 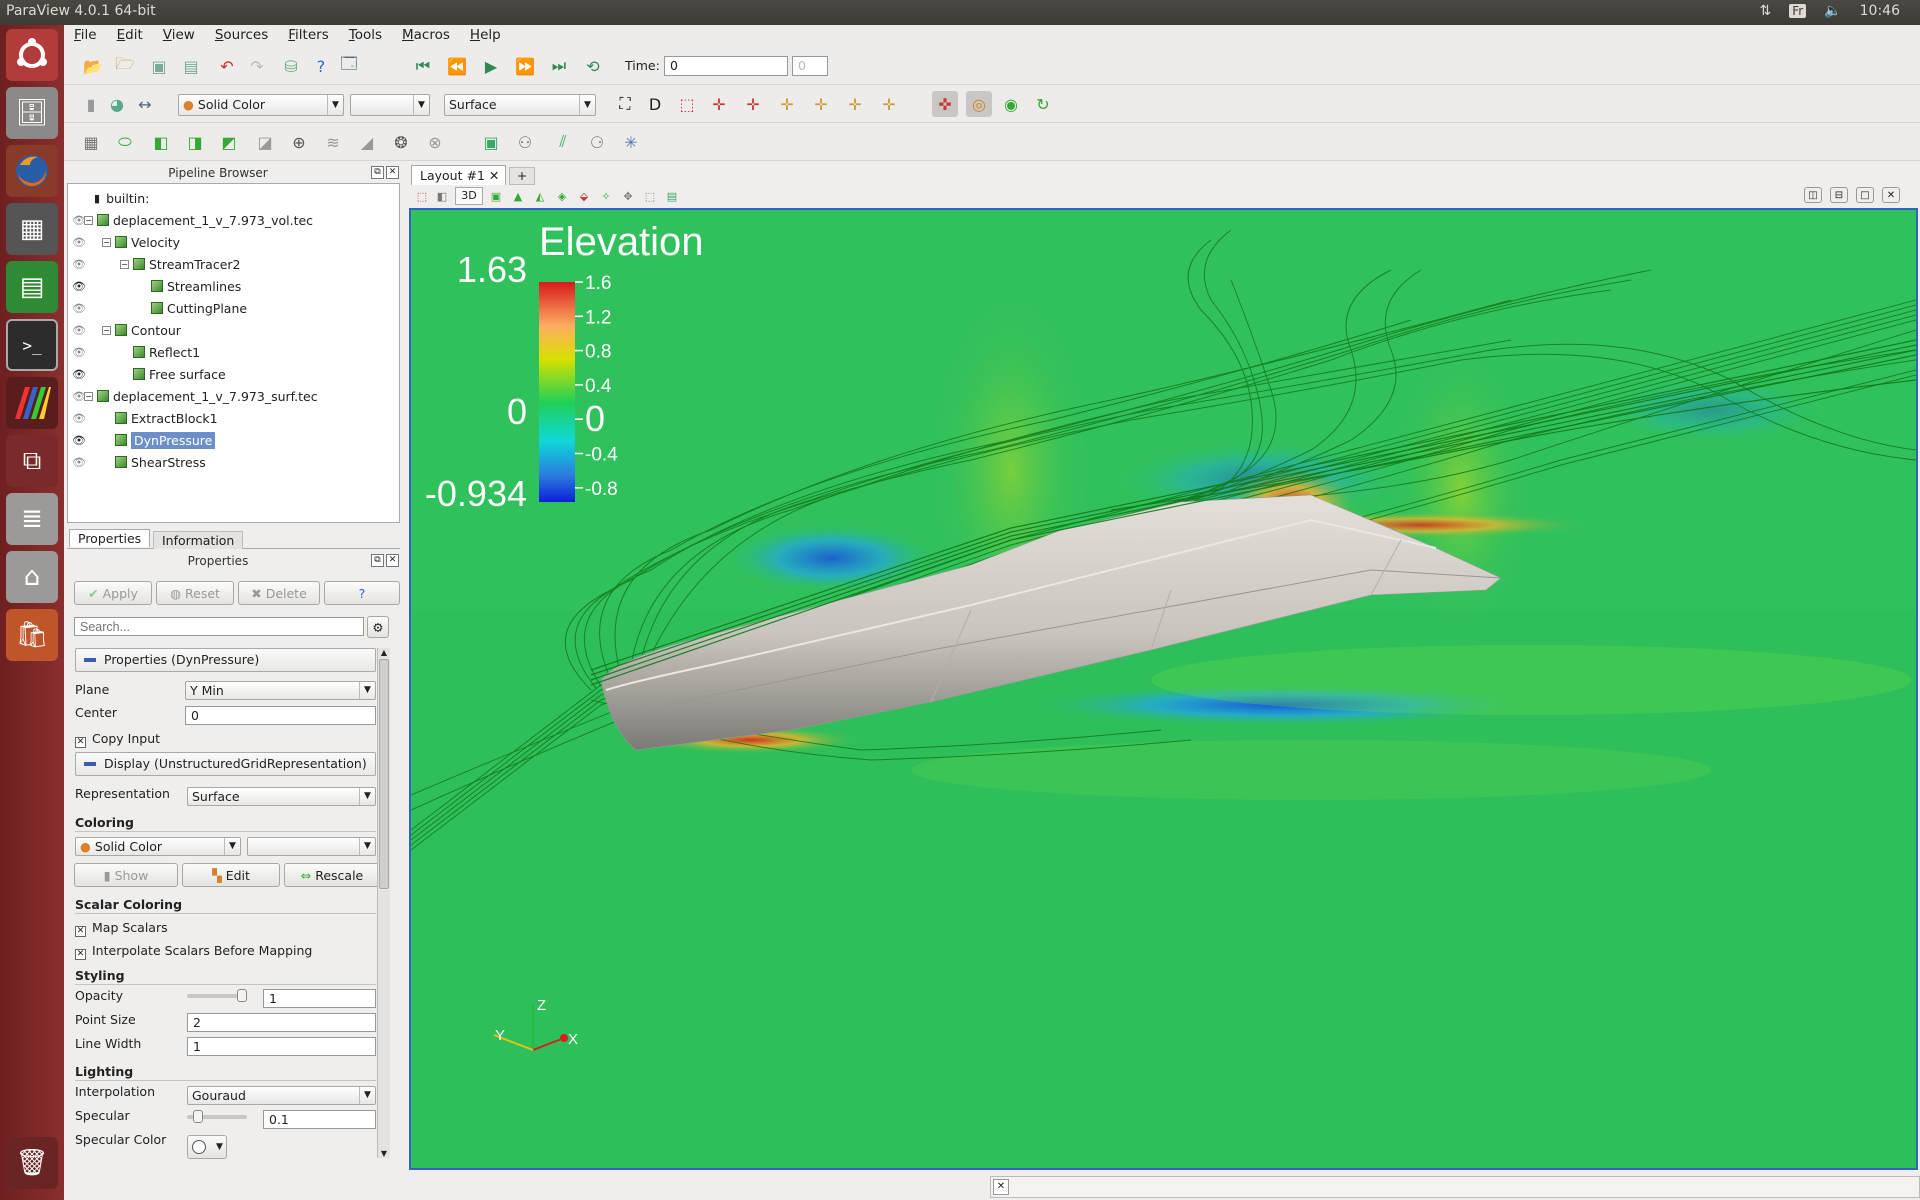 I want to click on menu-file: File, so click(x=85, y=36).